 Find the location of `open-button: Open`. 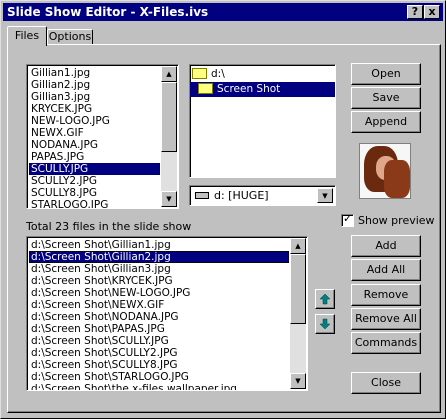

open-button: Open is located at coordinates (386, 74).